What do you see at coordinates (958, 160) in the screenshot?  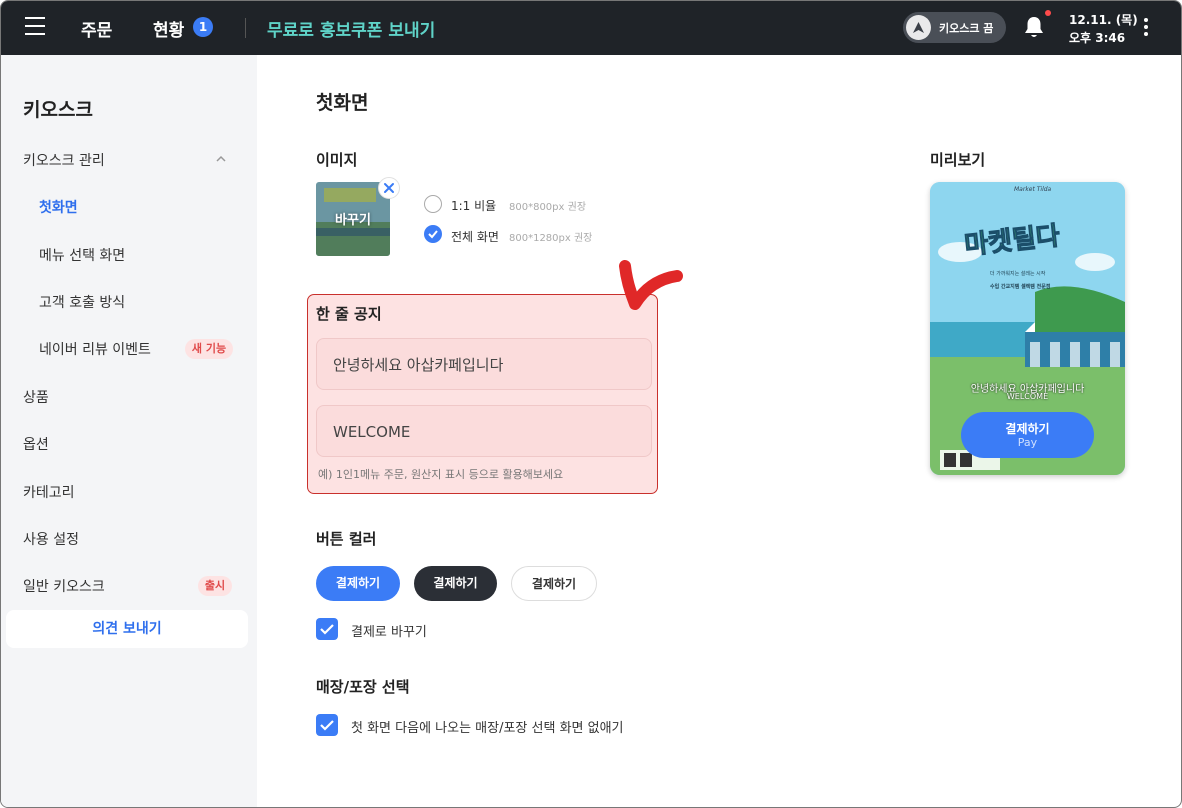 I see `preview-label: 미리보기` at bounding box center [958, 160].